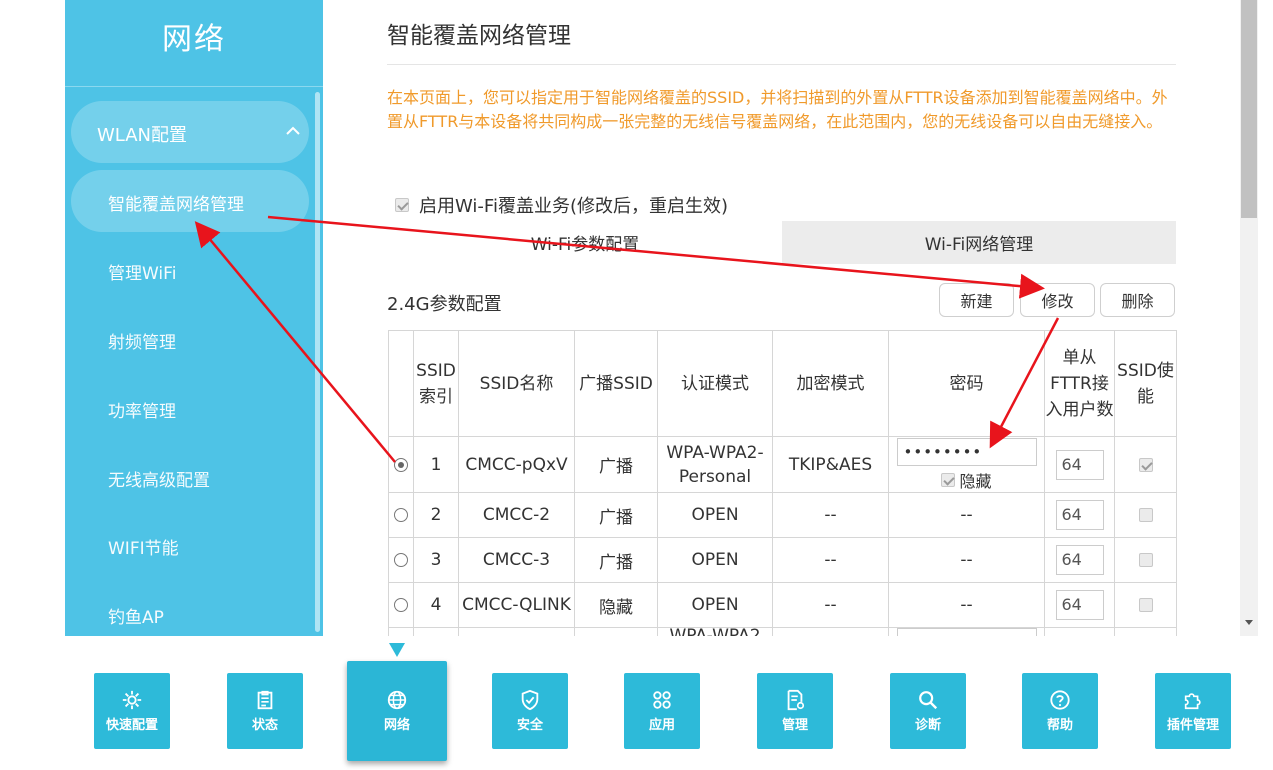 The image size is (1273, 770). Describe the element at coordinates (796, 700) in the screenshot. I see `document-gear-icon` at that location.